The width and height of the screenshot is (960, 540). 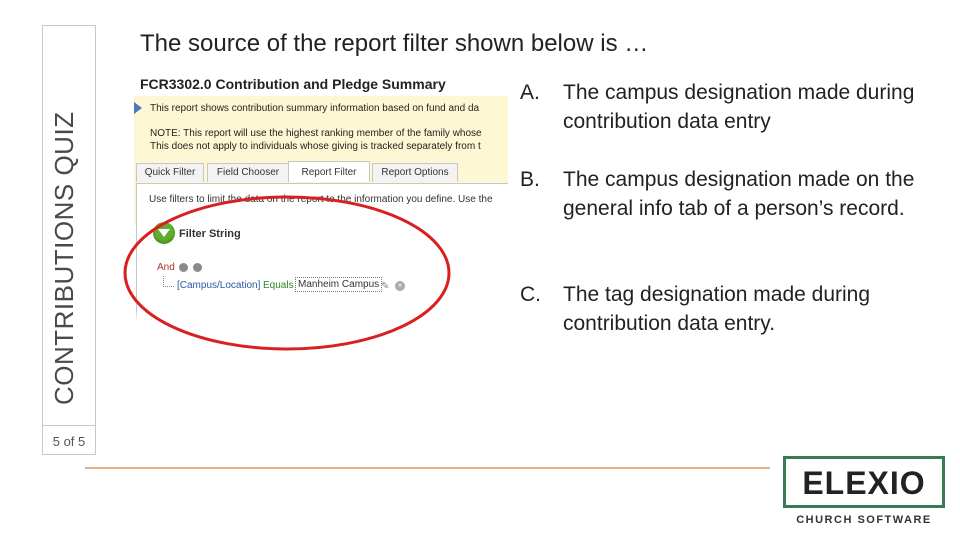 I want to click on add-icon, so click(x=197, y=267).